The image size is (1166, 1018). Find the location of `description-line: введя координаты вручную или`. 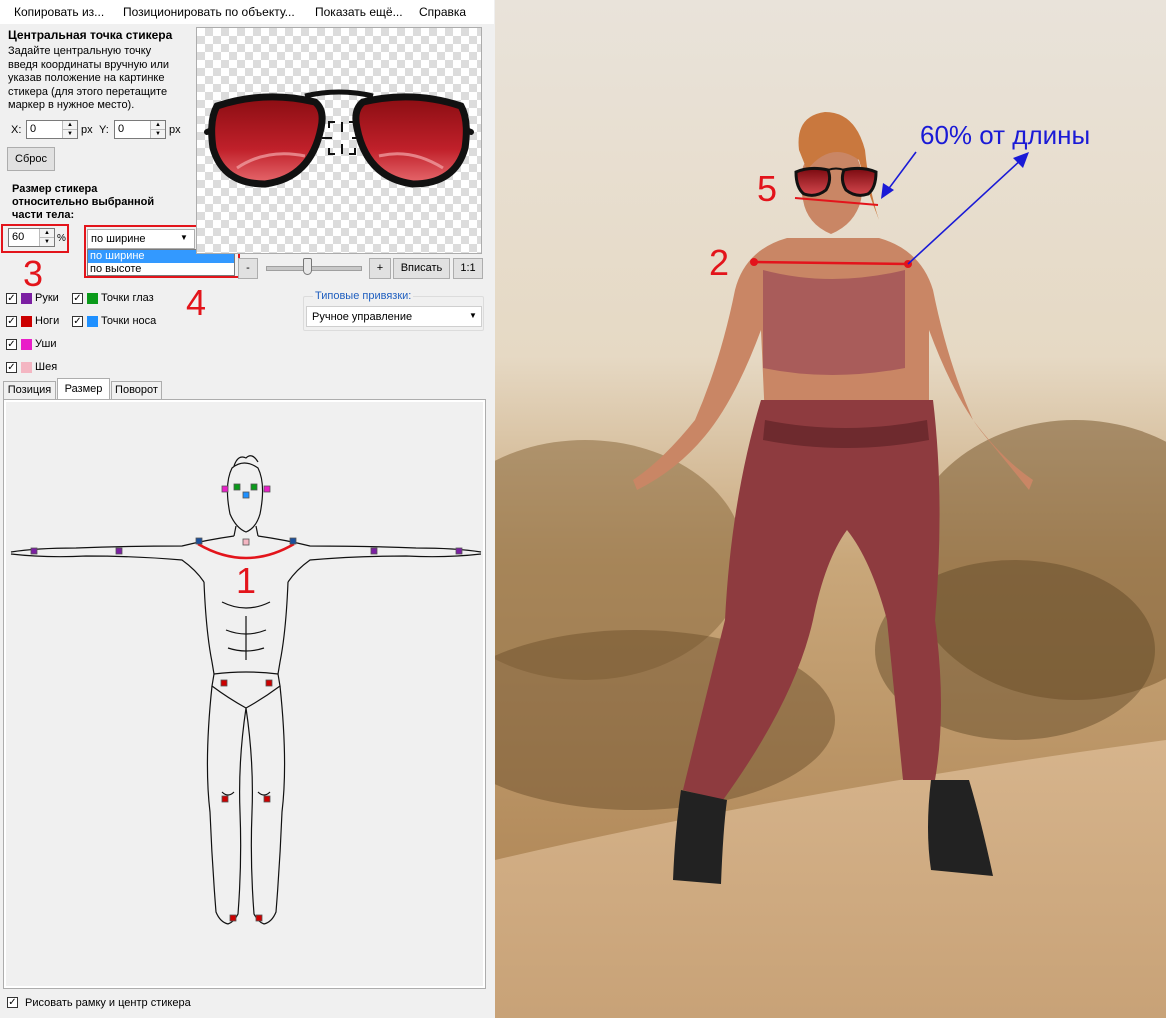

description-line: введя координаты вручную или is located at coordinates (89, 64).